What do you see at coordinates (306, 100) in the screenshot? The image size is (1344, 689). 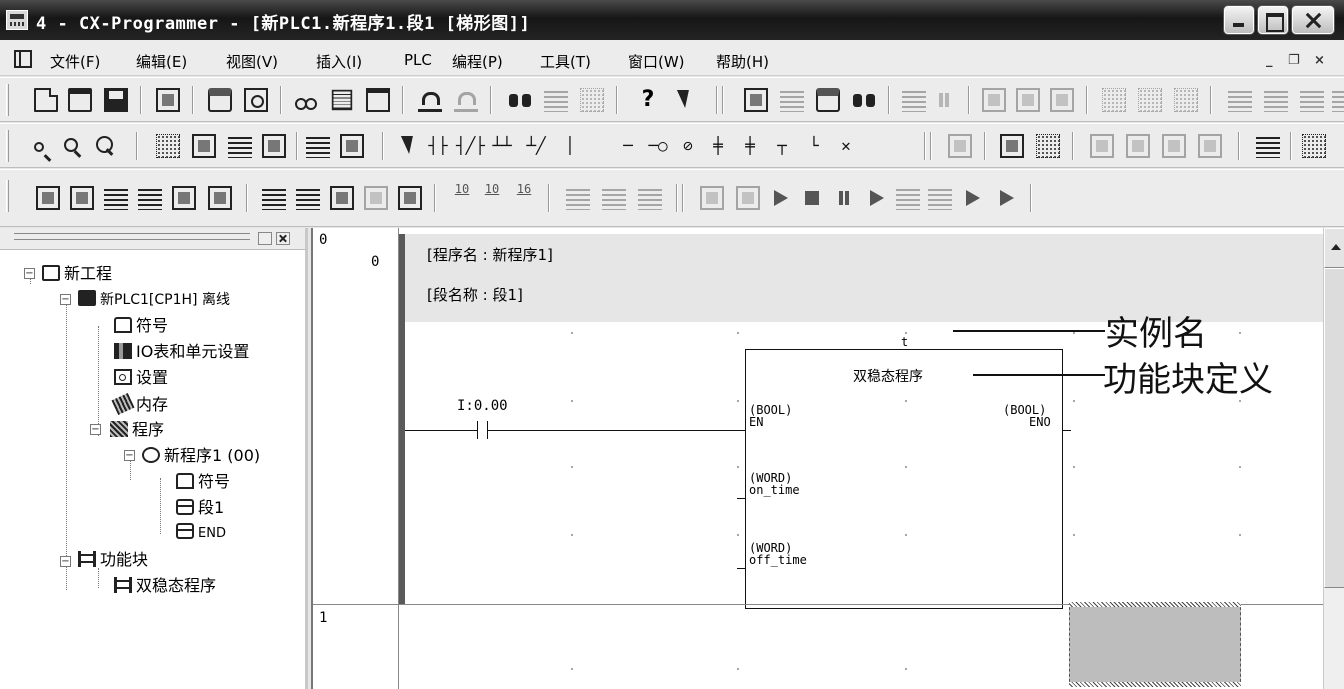 I see `cut-icon` at bounding box center [306, 100].